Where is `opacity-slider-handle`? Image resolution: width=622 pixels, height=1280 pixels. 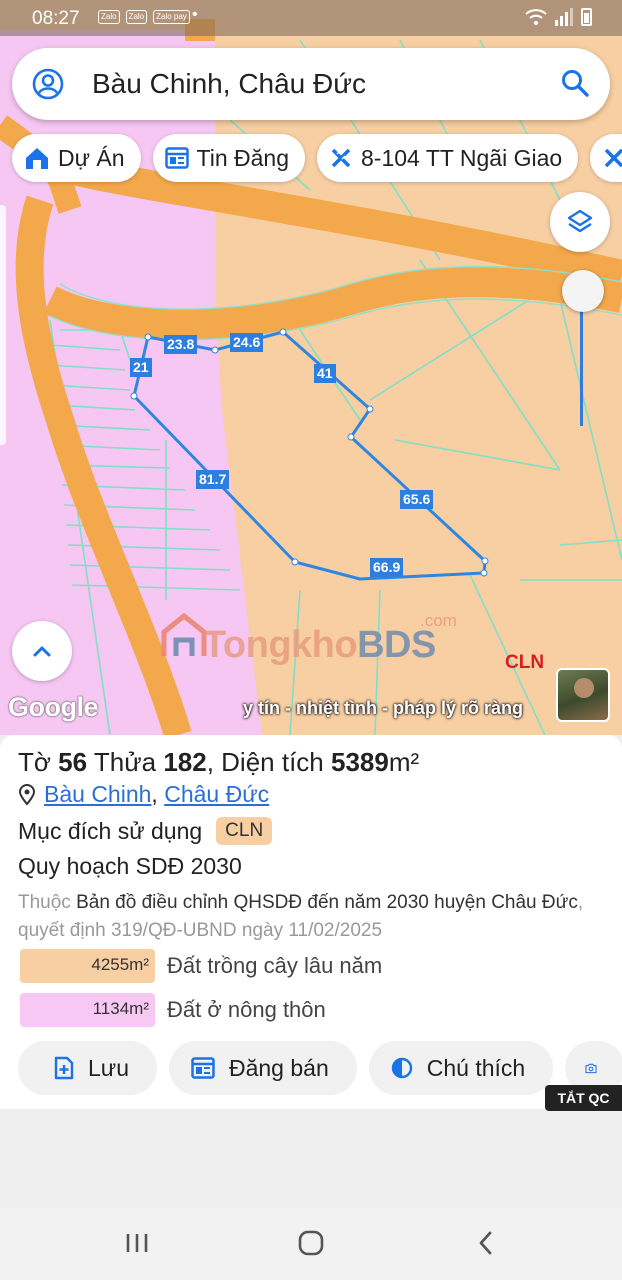
opacity-slider-handle is located at coordinates (583, 291).